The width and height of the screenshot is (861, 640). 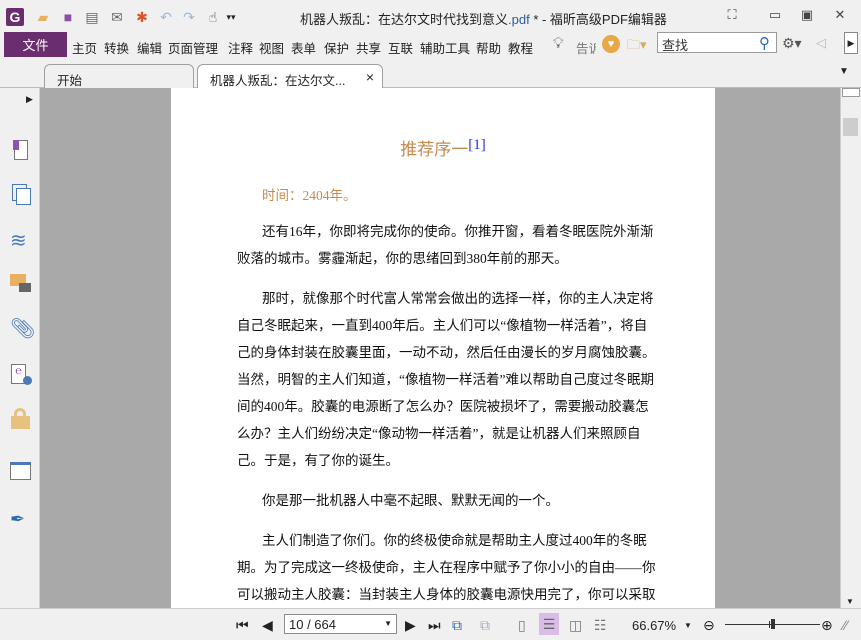 What do you see at coordinates (844, 71) in the screenshot?
I see `tab-list-dropdown-icon: ▼` at bounding box center [844, 71].